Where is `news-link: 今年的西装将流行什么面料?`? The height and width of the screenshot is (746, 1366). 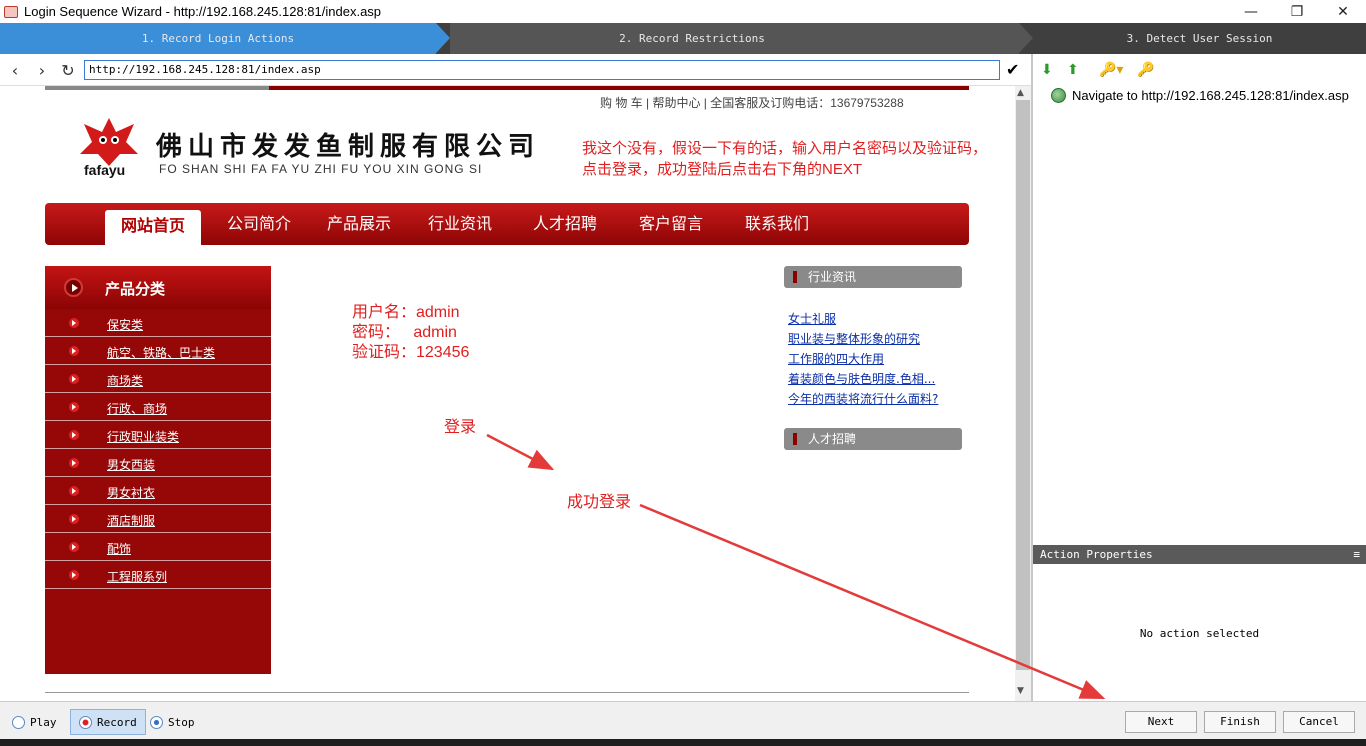 news-link: 今年的西装将流行什么面料? is located at coordinates (863, 398).